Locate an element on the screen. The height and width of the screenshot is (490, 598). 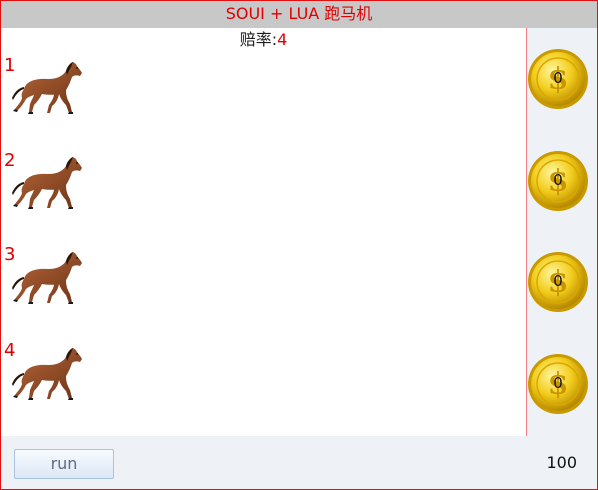
run-button: run is located at coordinates (64, 464).